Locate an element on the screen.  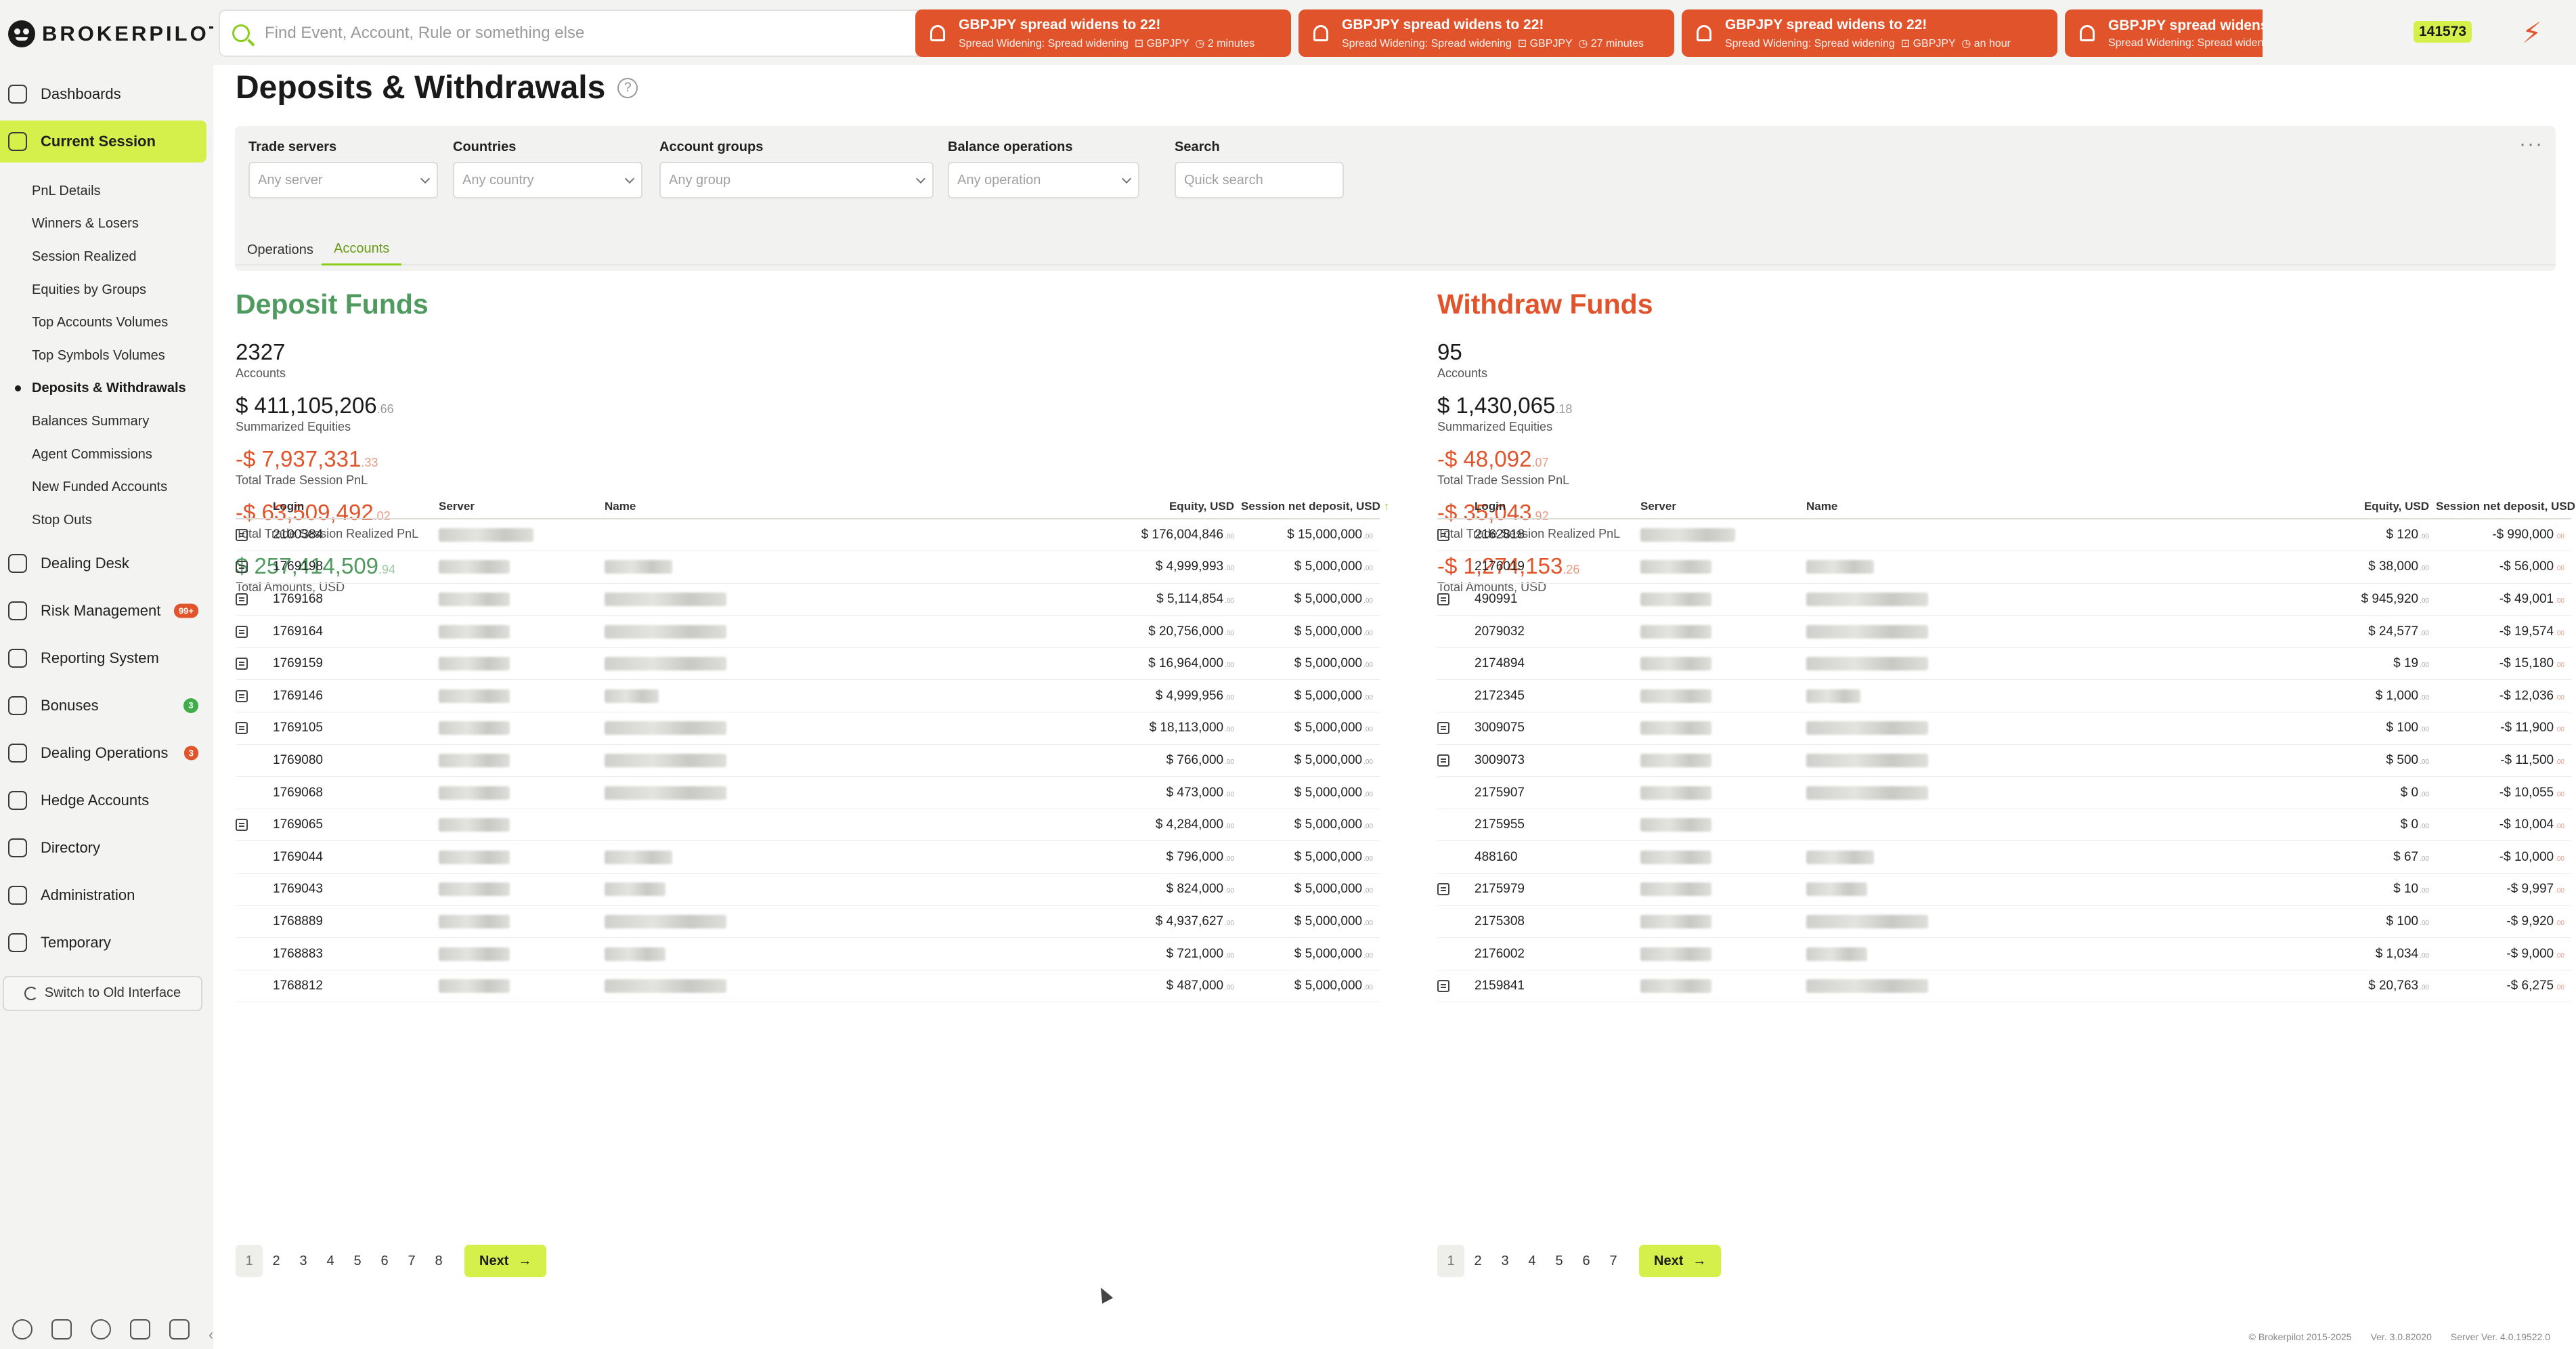
submenu-item-balances-summary: Balances Summary is located at coordinates (103, 421).